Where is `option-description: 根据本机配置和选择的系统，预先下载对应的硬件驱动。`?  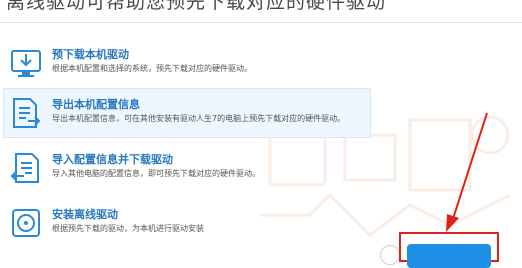
option-description: 根据本机配置和选择的系统，预先下载对应的硬件驱动。 is located at coordinates (152, 68).